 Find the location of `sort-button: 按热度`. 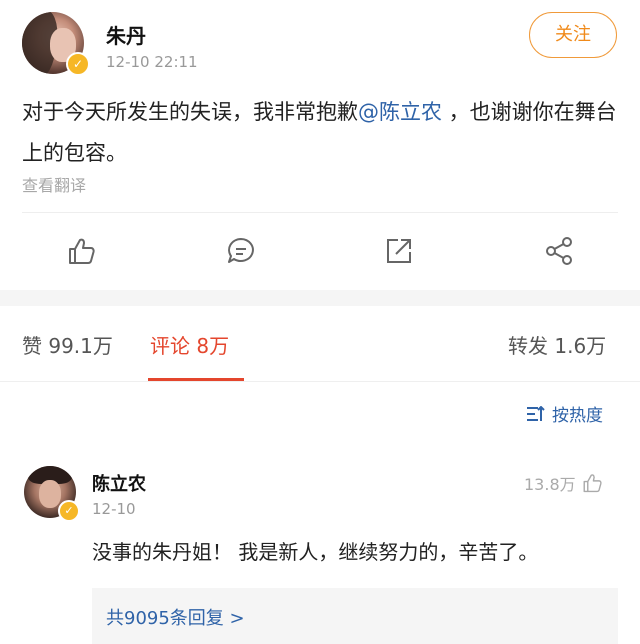

sort-button: 按热度 is located at coordinates (564, 413).